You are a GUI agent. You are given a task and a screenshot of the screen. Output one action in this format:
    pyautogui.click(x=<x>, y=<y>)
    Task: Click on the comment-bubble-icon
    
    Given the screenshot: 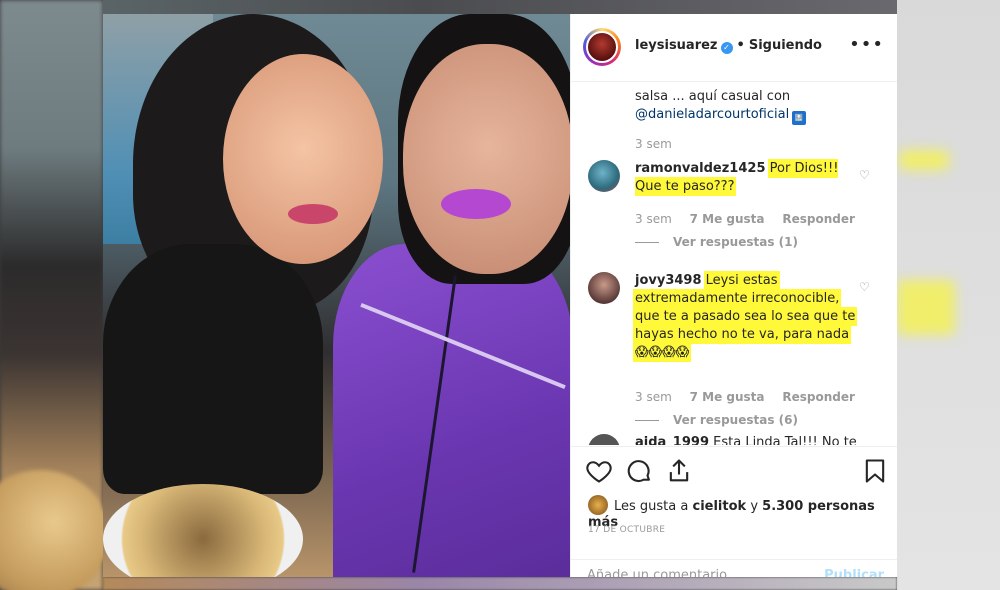 What is the action you would take?
    pyautogui.click(x=639, y=471)
    